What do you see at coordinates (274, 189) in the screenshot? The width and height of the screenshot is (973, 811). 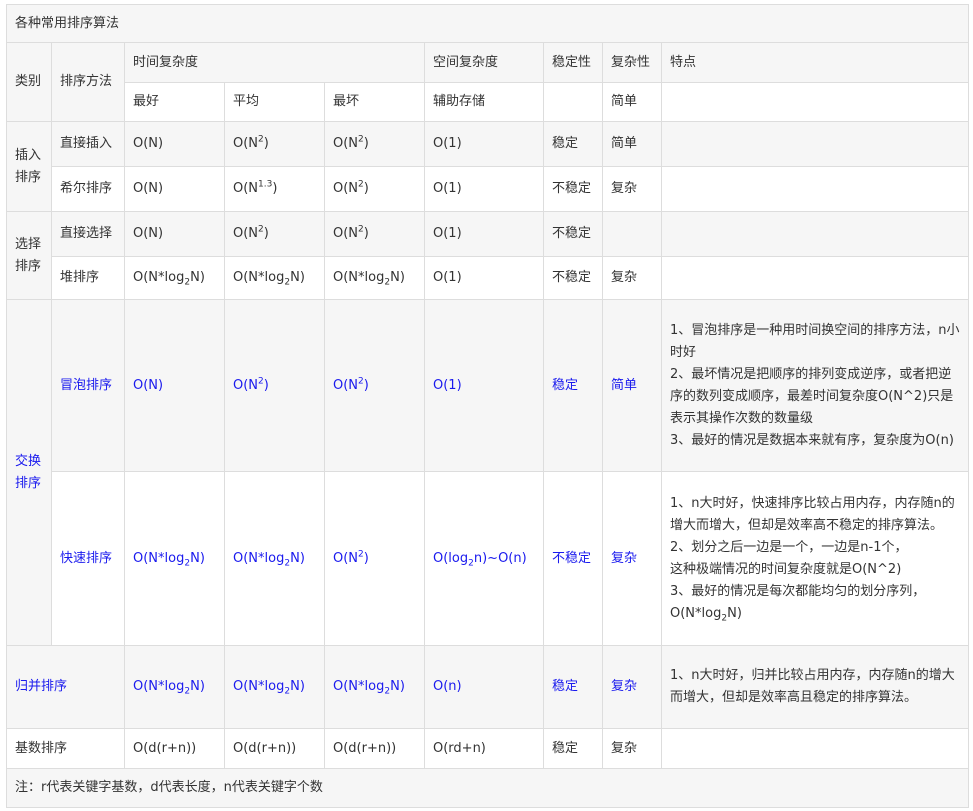 I see `average-case: O(N1.3)` at bounding box center [274, 189].